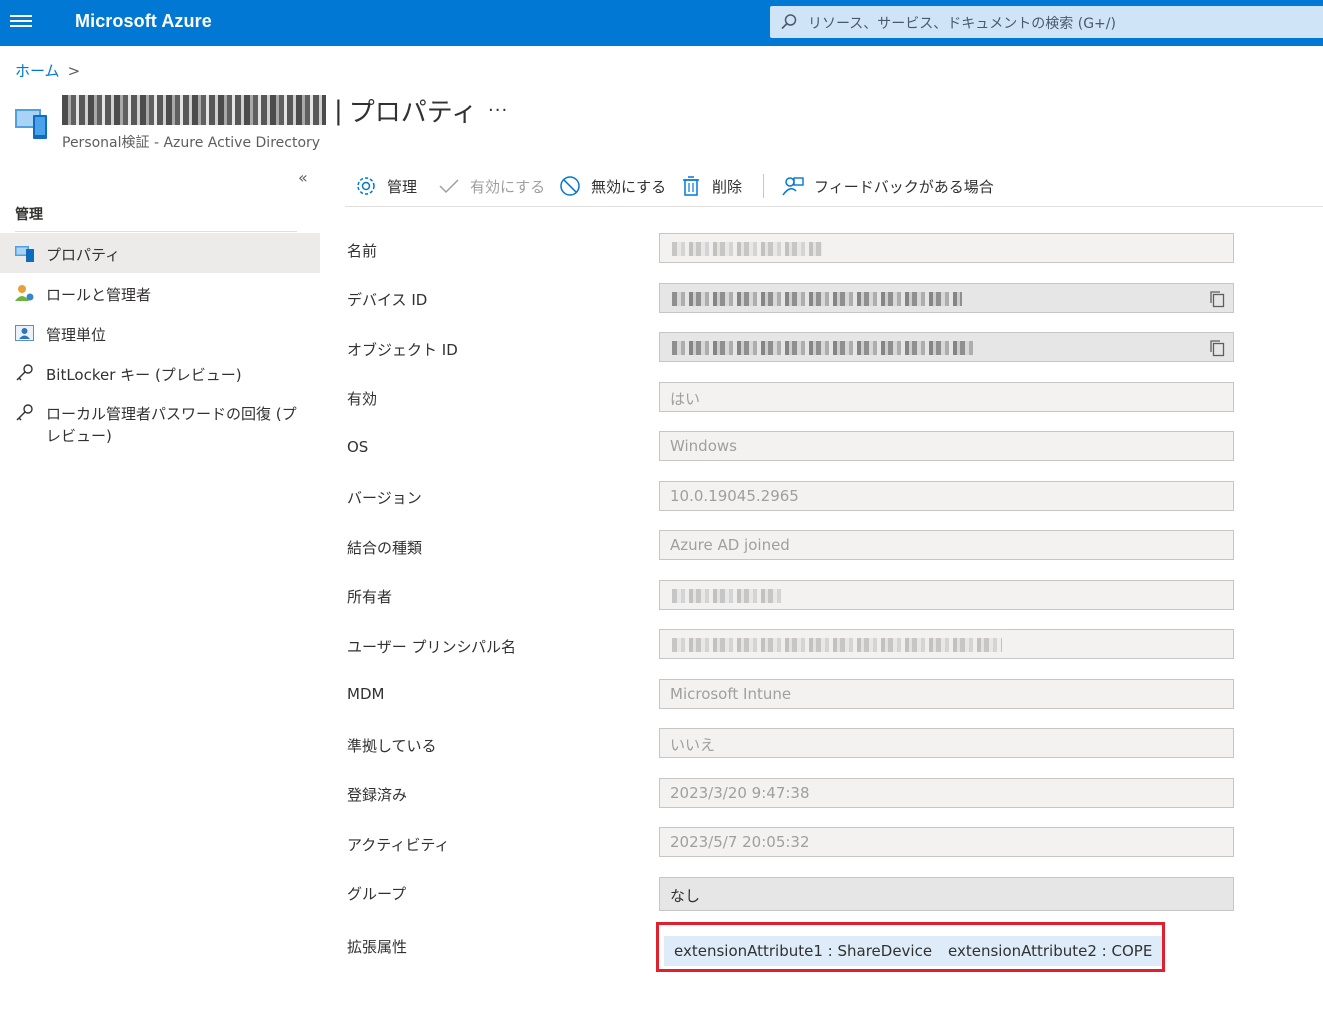  I want to click on extension-attribute-chip: extensionAttribute2 : COPE, so click(1050, 951).